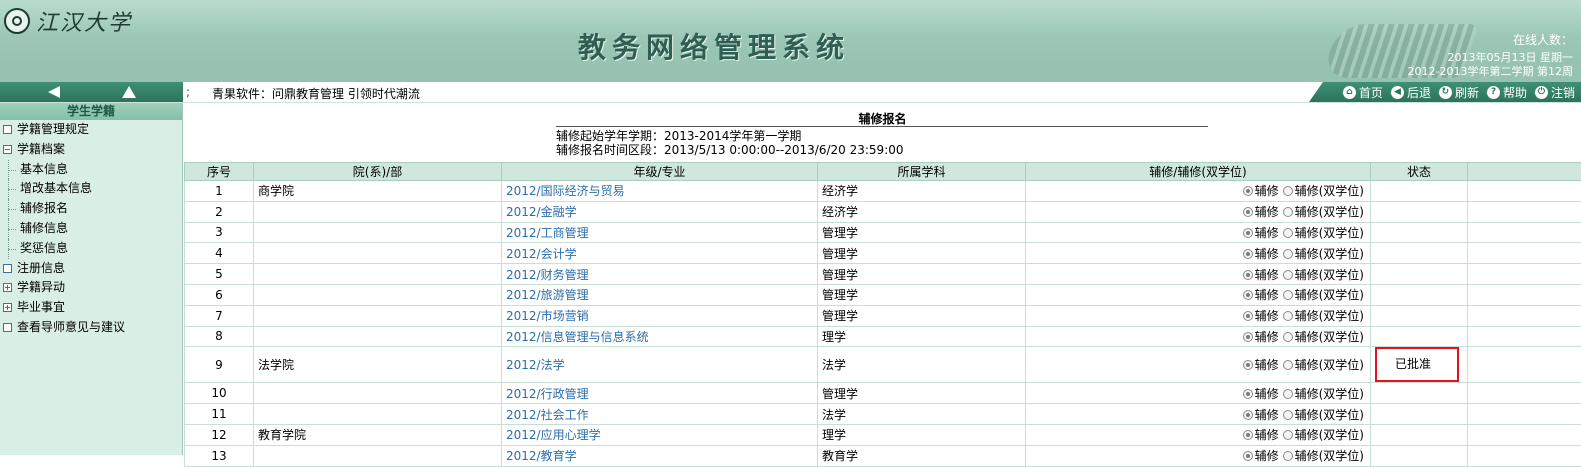 This screenshot has width=1581, height=467. I want to click on row-index: 11, so click(219, 414).